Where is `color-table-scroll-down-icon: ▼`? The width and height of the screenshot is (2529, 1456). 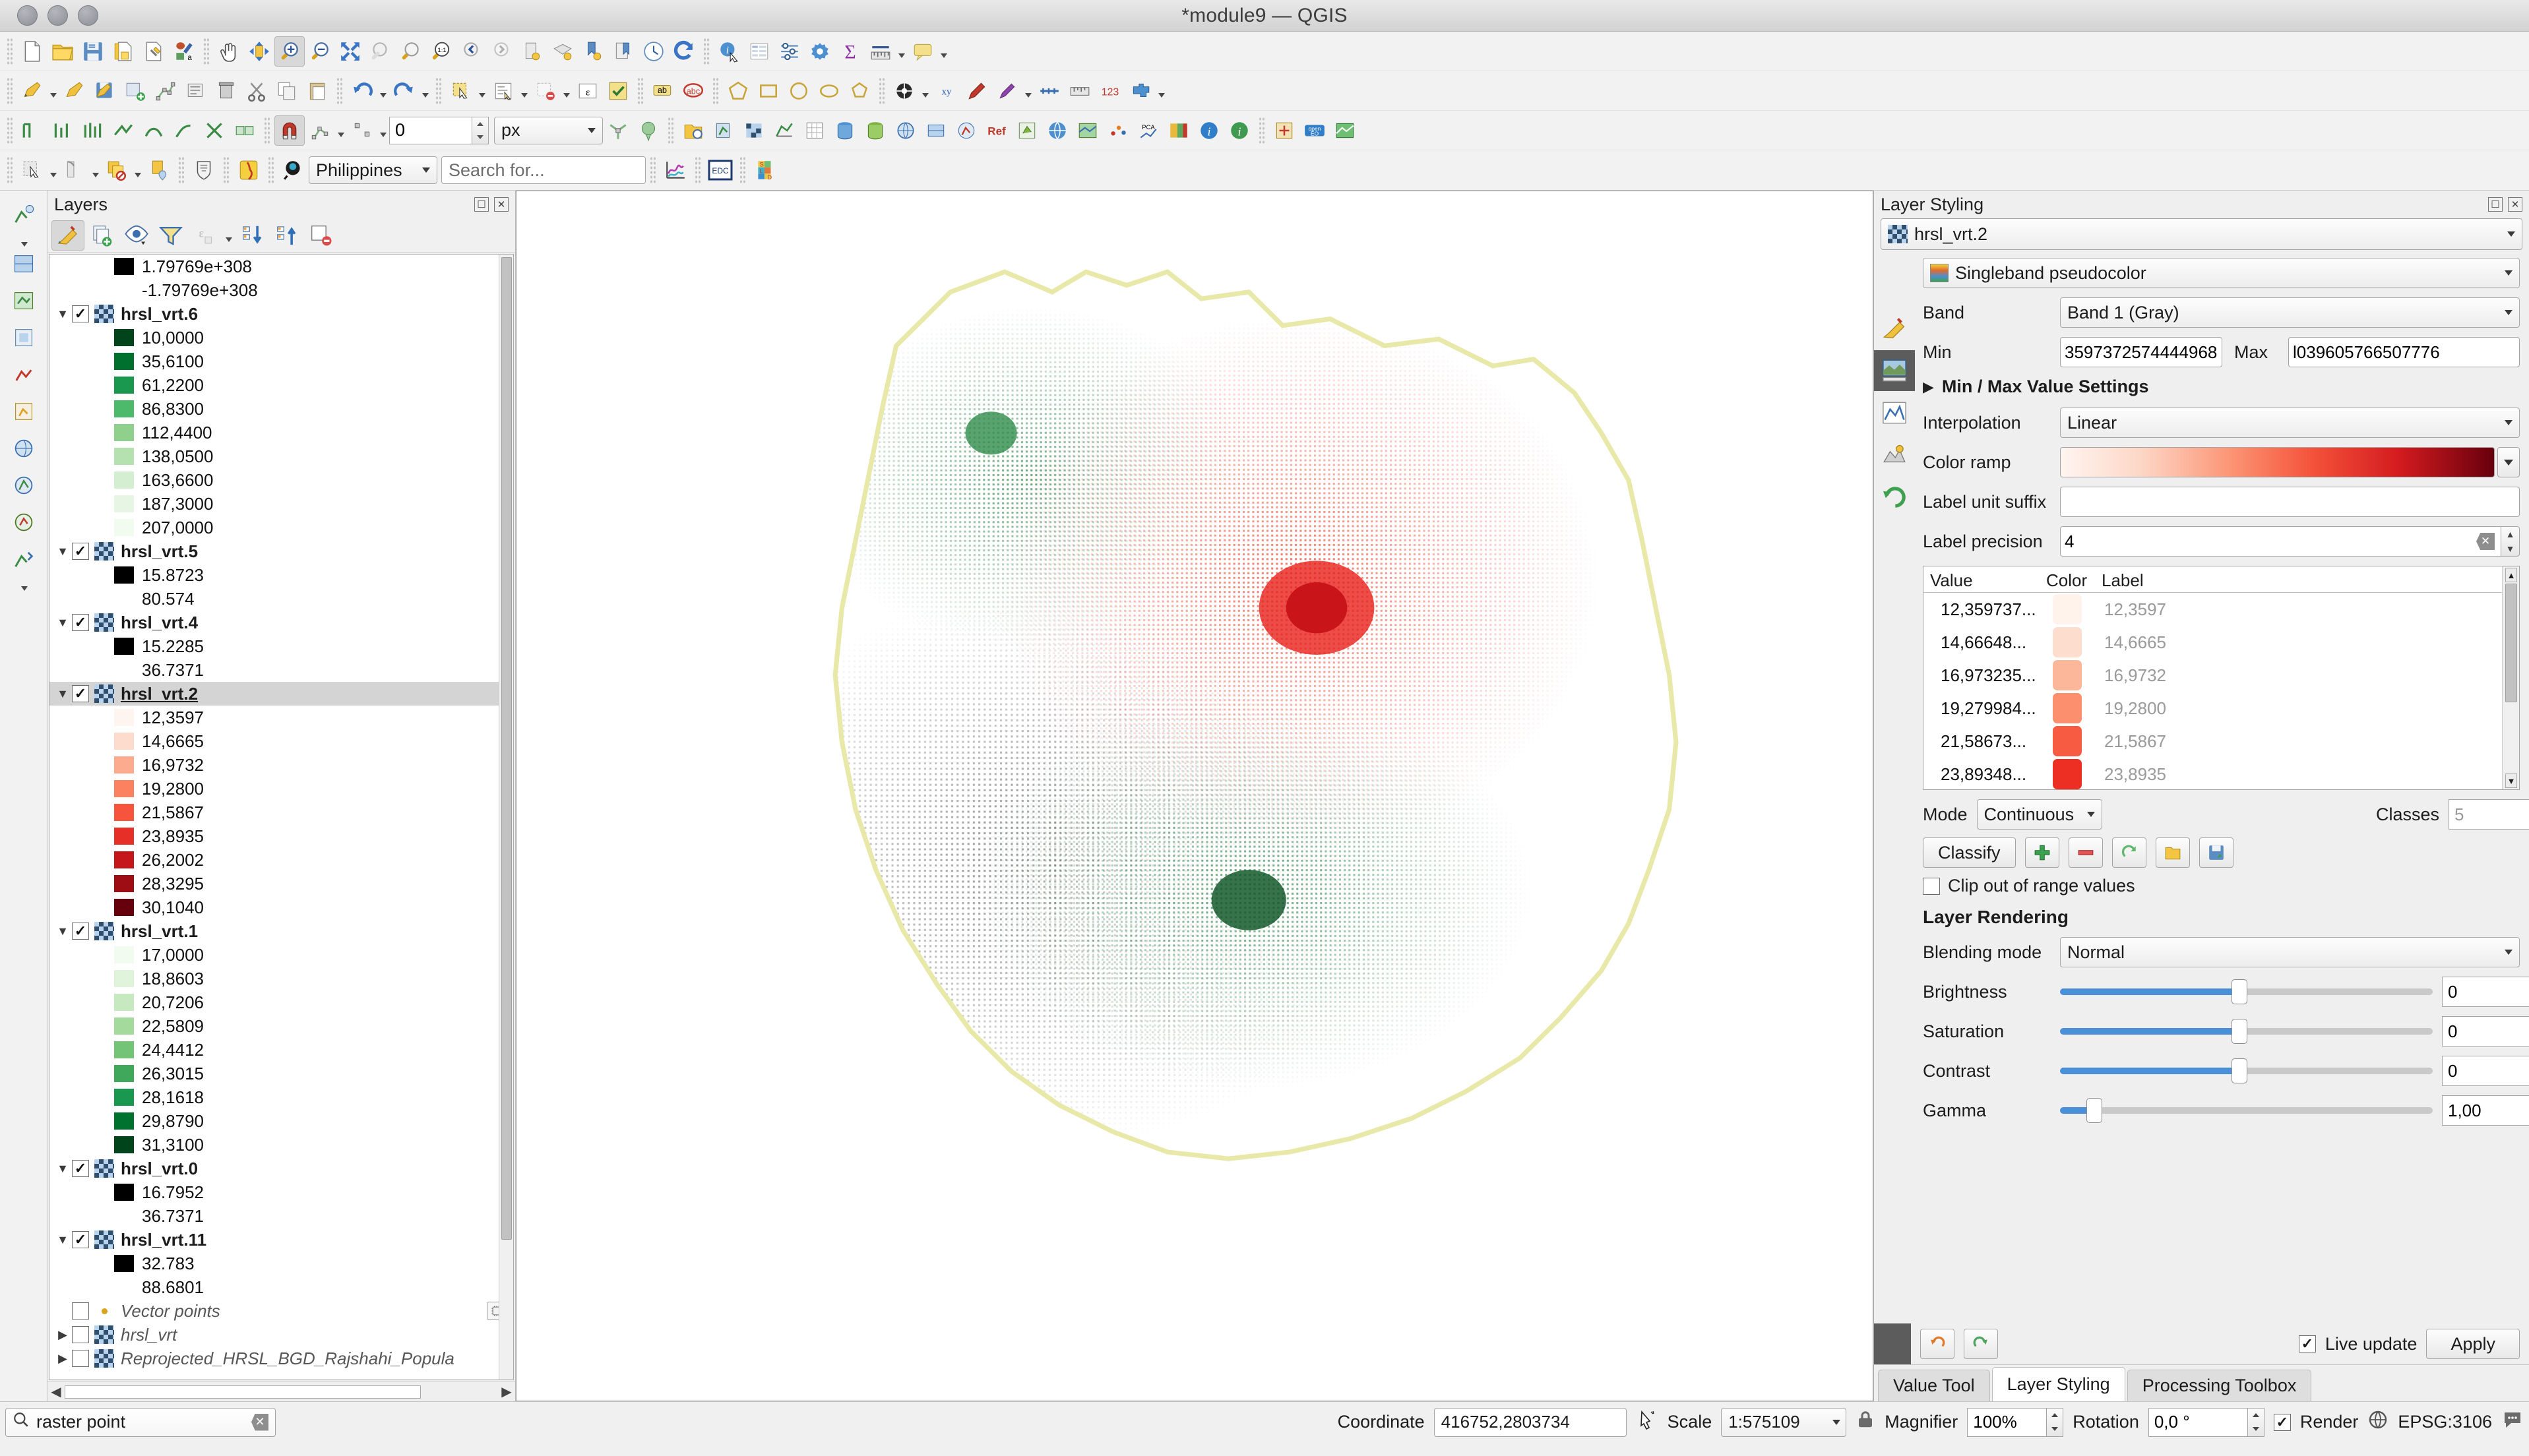
color-table-scroll-down-icon: ▼ is located at coordinates (2511, 781).